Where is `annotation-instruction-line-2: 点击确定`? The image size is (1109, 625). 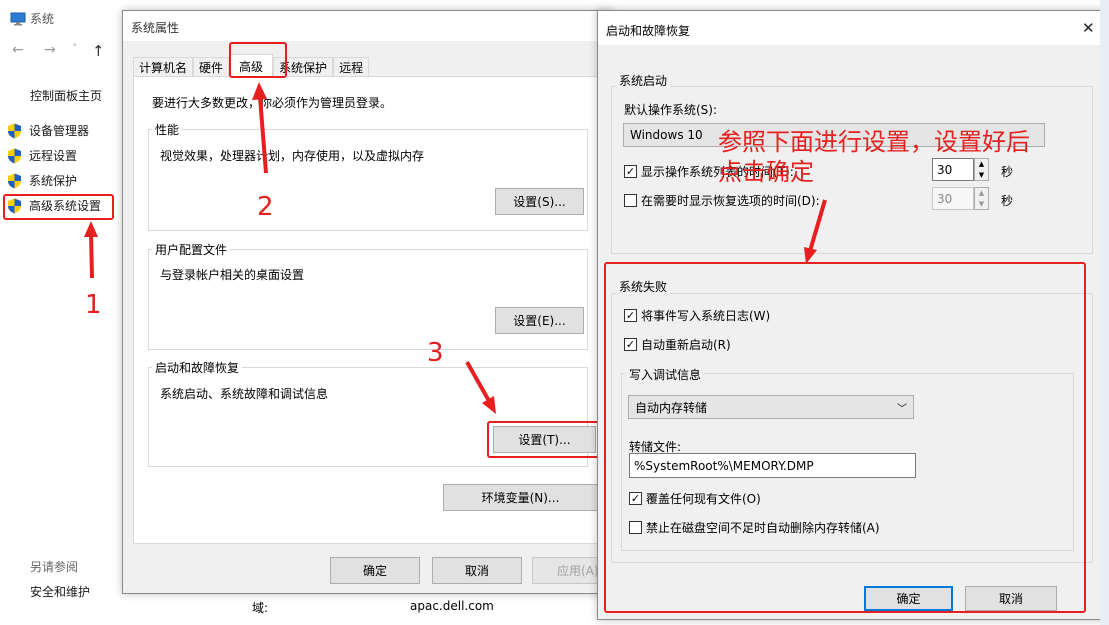 annotation-instruction-line-2: 点击确定 is located at coordinates (766, 172).